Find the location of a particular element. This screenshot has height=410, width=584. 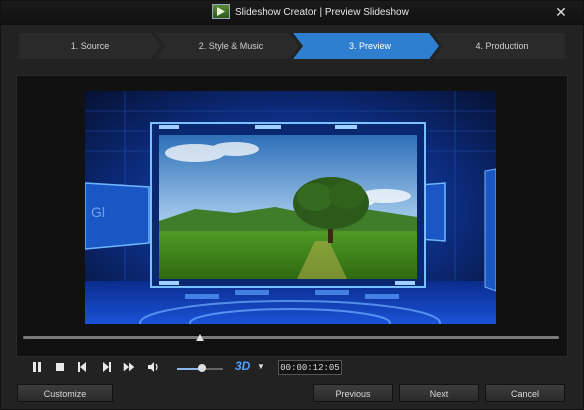

pause-icon is located at coordinates (37, 367).